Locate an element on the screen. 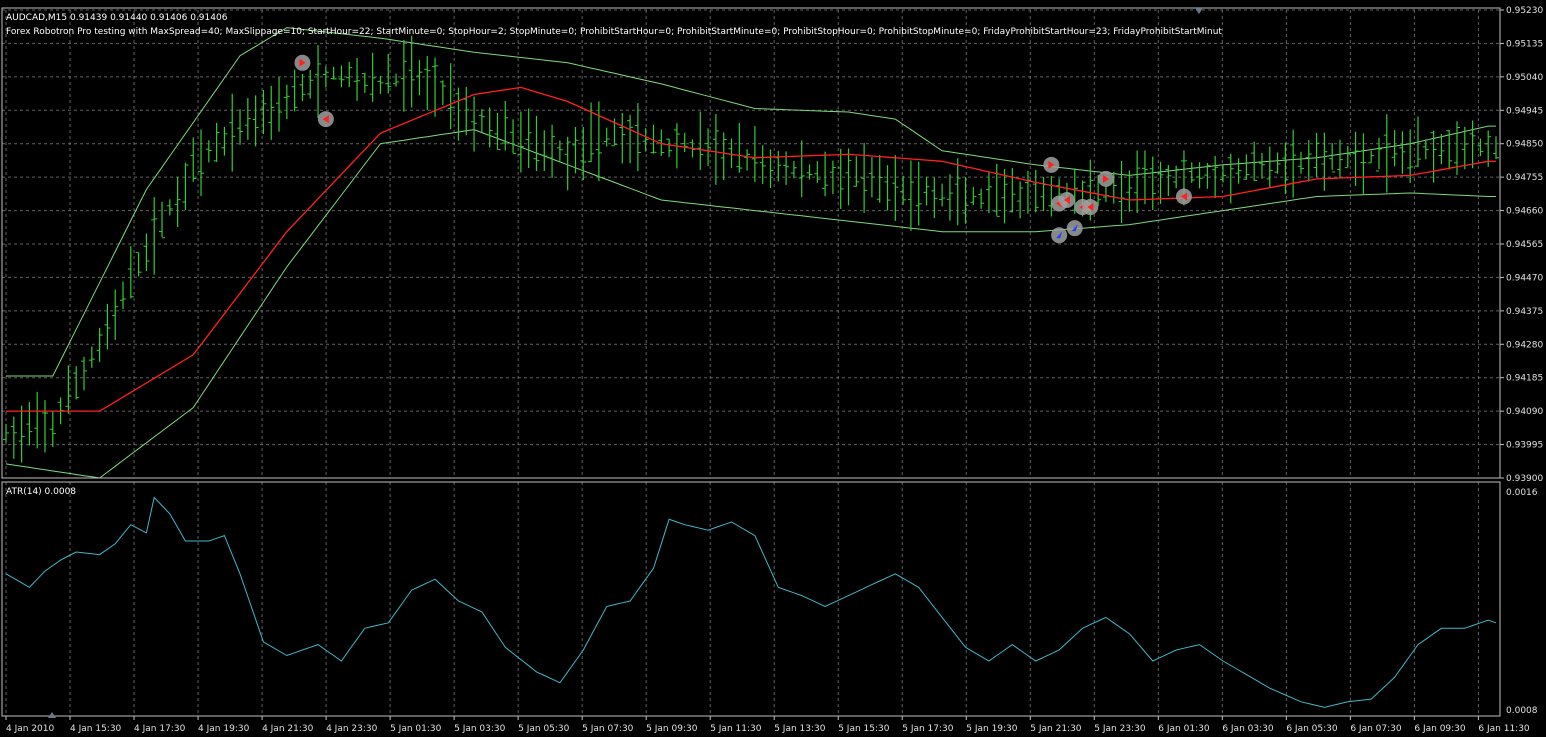 This screenshot has height=737, width=1546. y-tick-label: 0.94280 is located at coordinates (1524, 345).